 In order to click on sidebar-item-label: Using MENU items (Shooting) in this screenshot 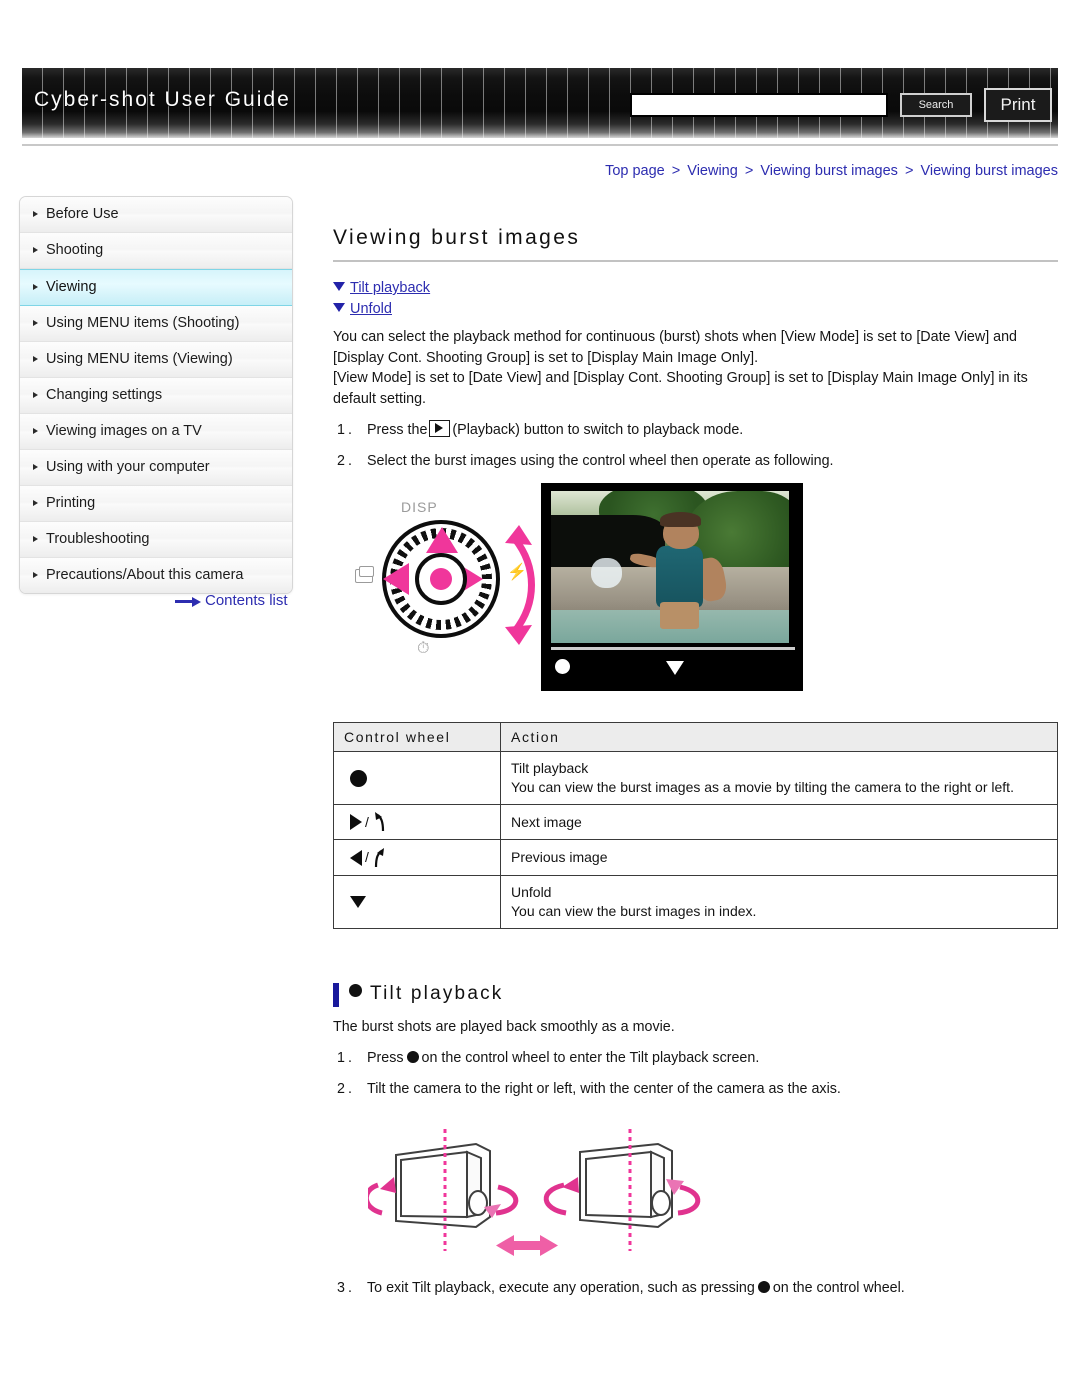, I will do `click(143, 323)`.